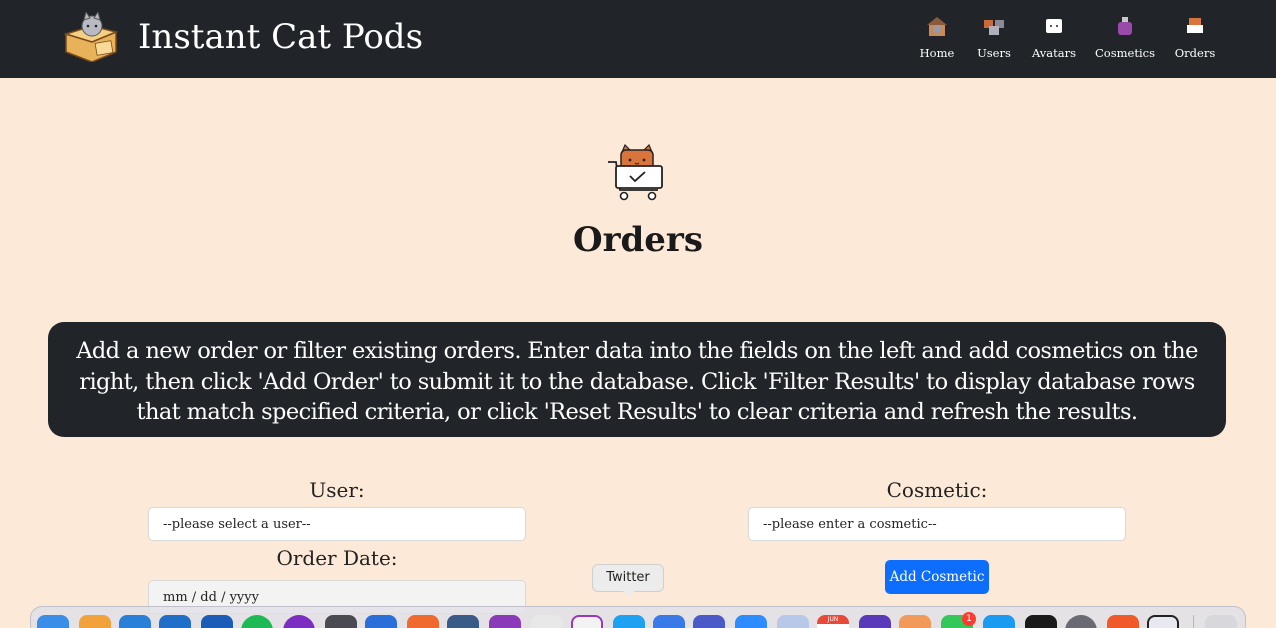 The width and height of the screenshot is (1276, 628). What do you see at coordinates (341, 621) in the screenshot?
I see `system-app-icon` at bounding box center [341, 621].